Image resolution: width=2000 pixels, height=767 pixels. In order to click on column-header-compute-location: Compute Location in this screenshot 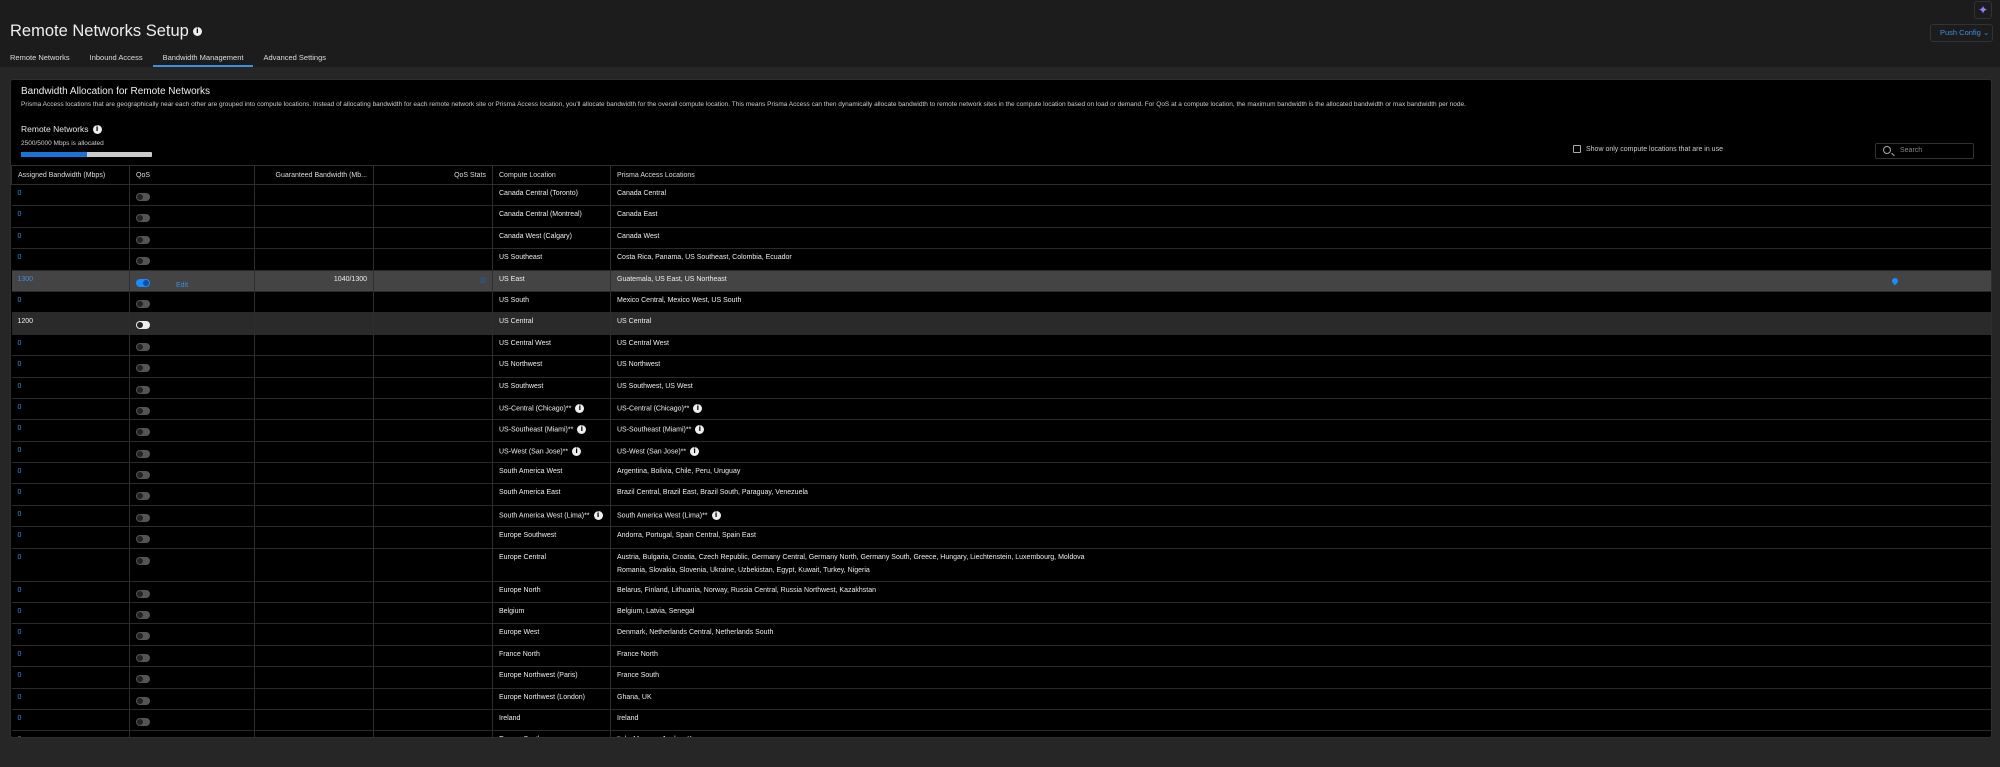, I will do `click(551, 175)`.